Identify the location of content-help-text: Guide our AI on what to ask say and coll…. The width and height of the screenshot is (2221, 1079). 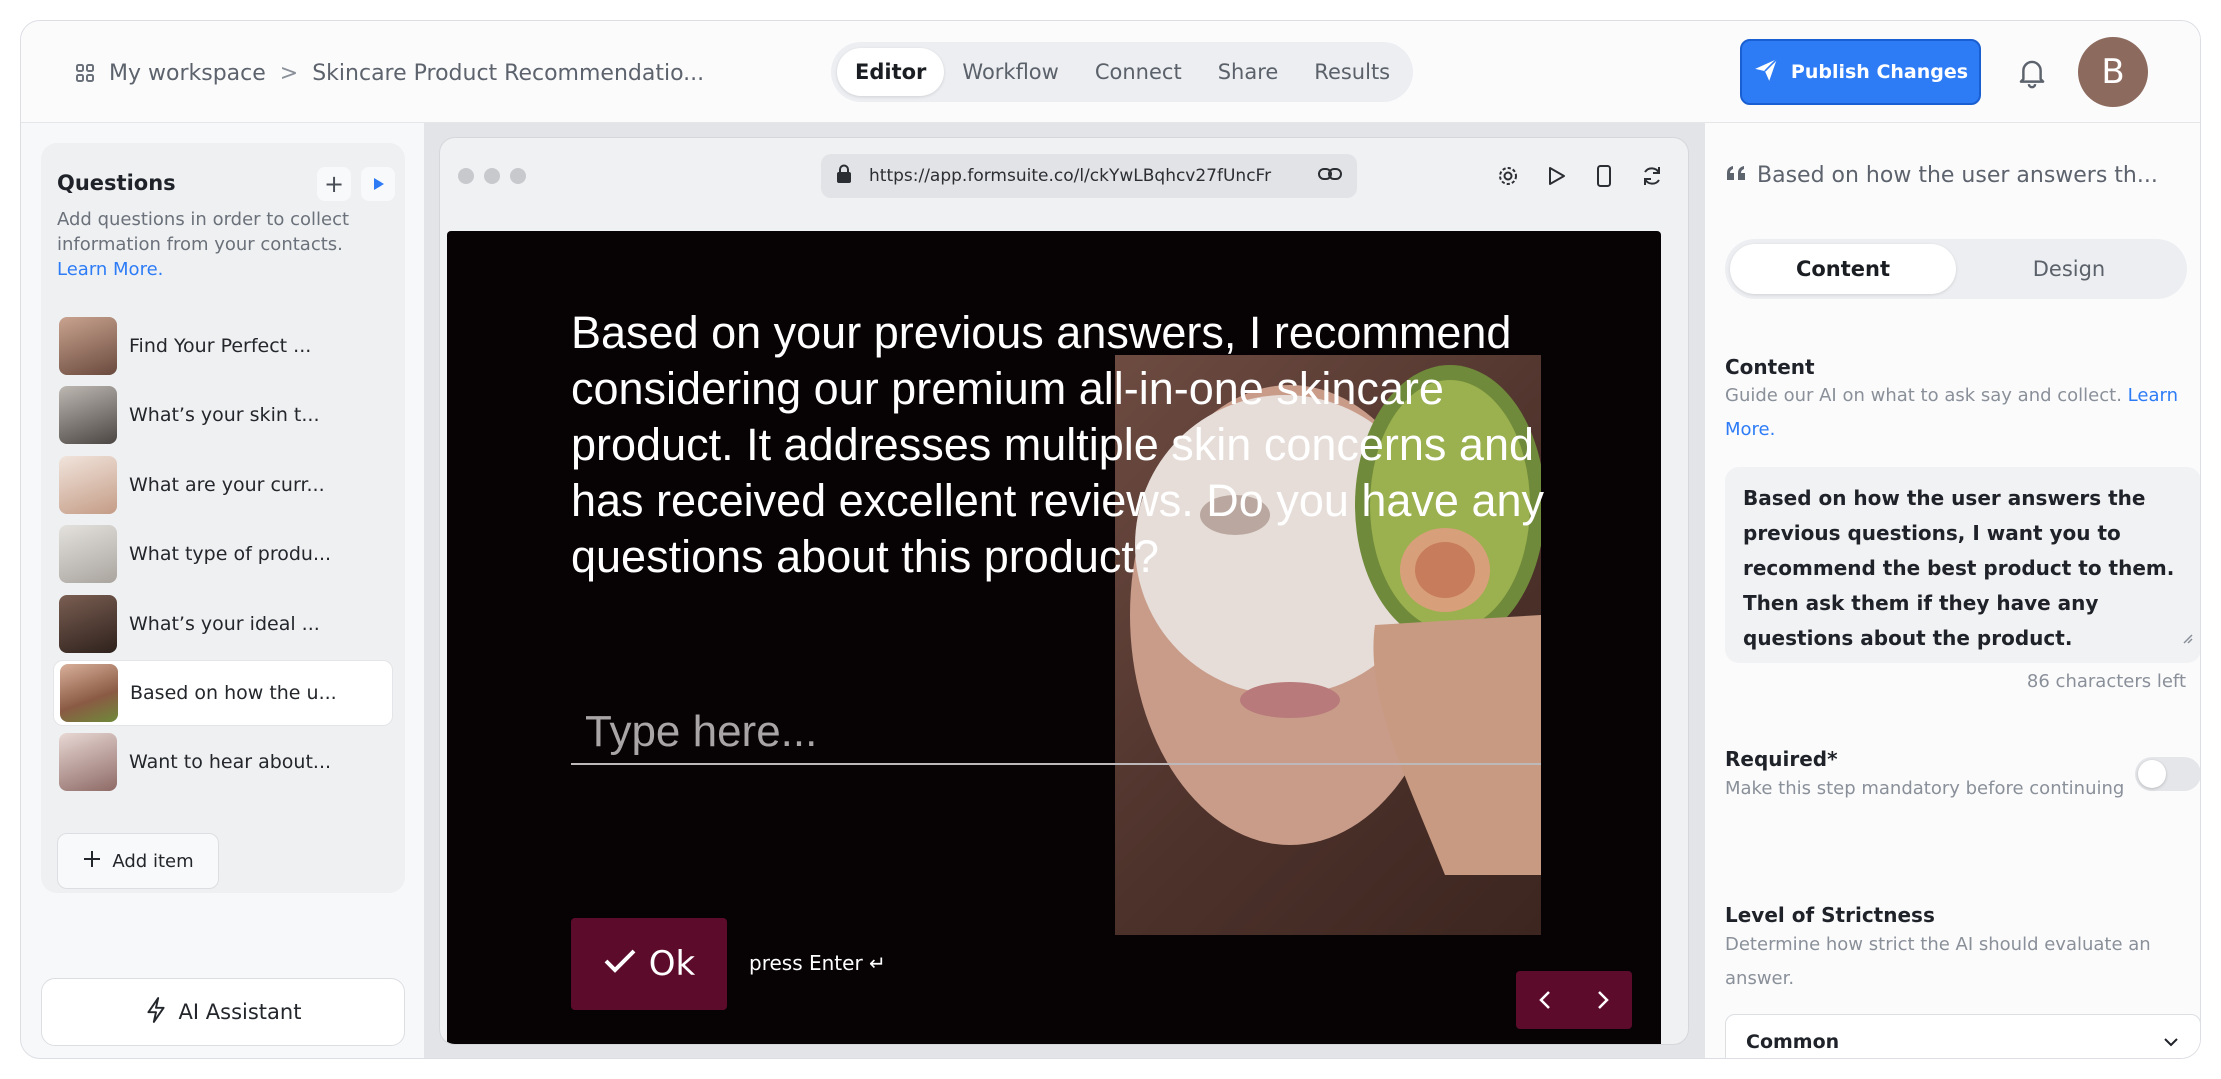
(1923, 395).